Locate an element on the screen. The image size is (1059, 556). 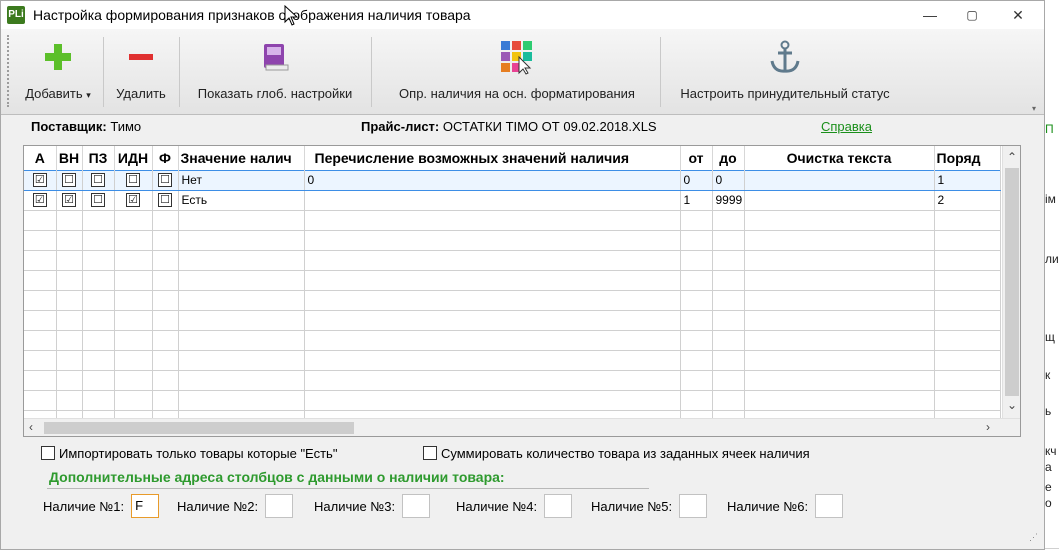
column-header: Поряд is located at coordinates (967, 158).